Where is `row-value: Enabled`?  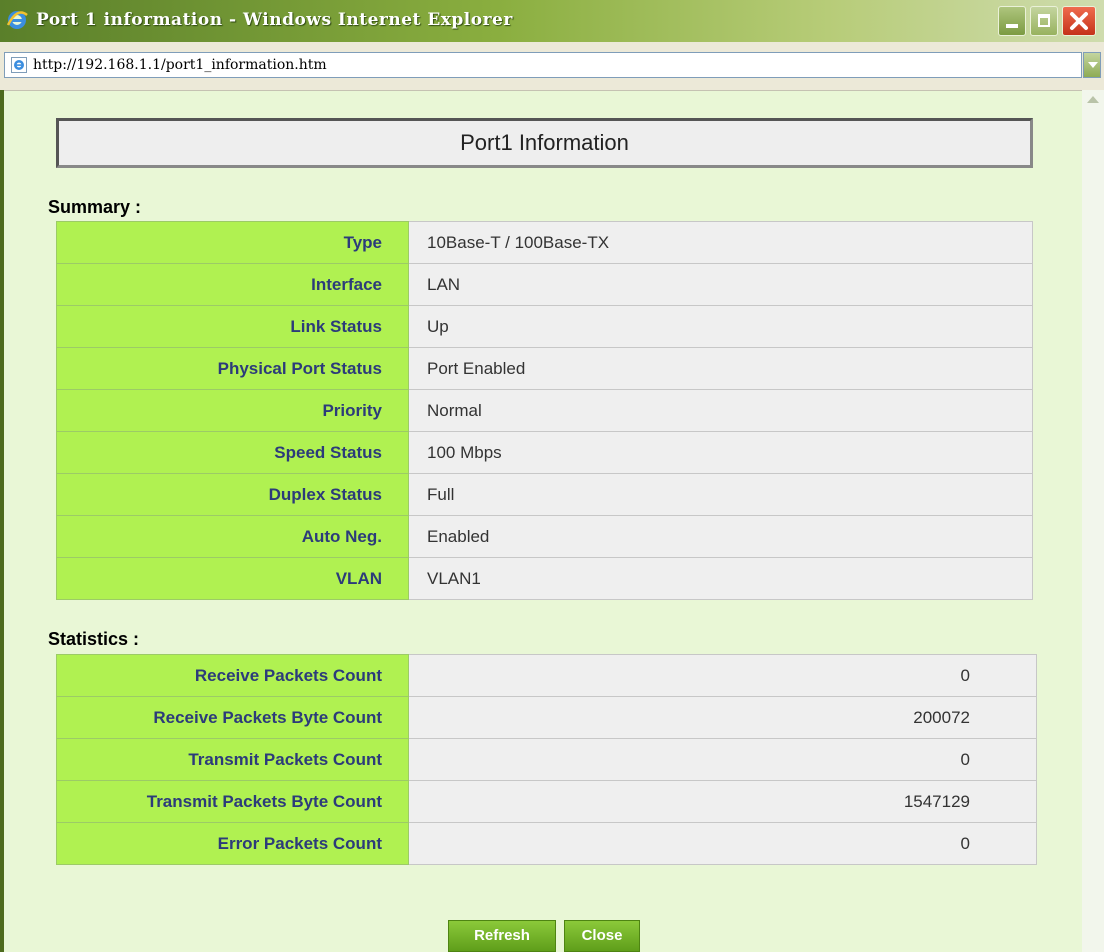 row-value: Enabled is located at coordinates (720, 536).